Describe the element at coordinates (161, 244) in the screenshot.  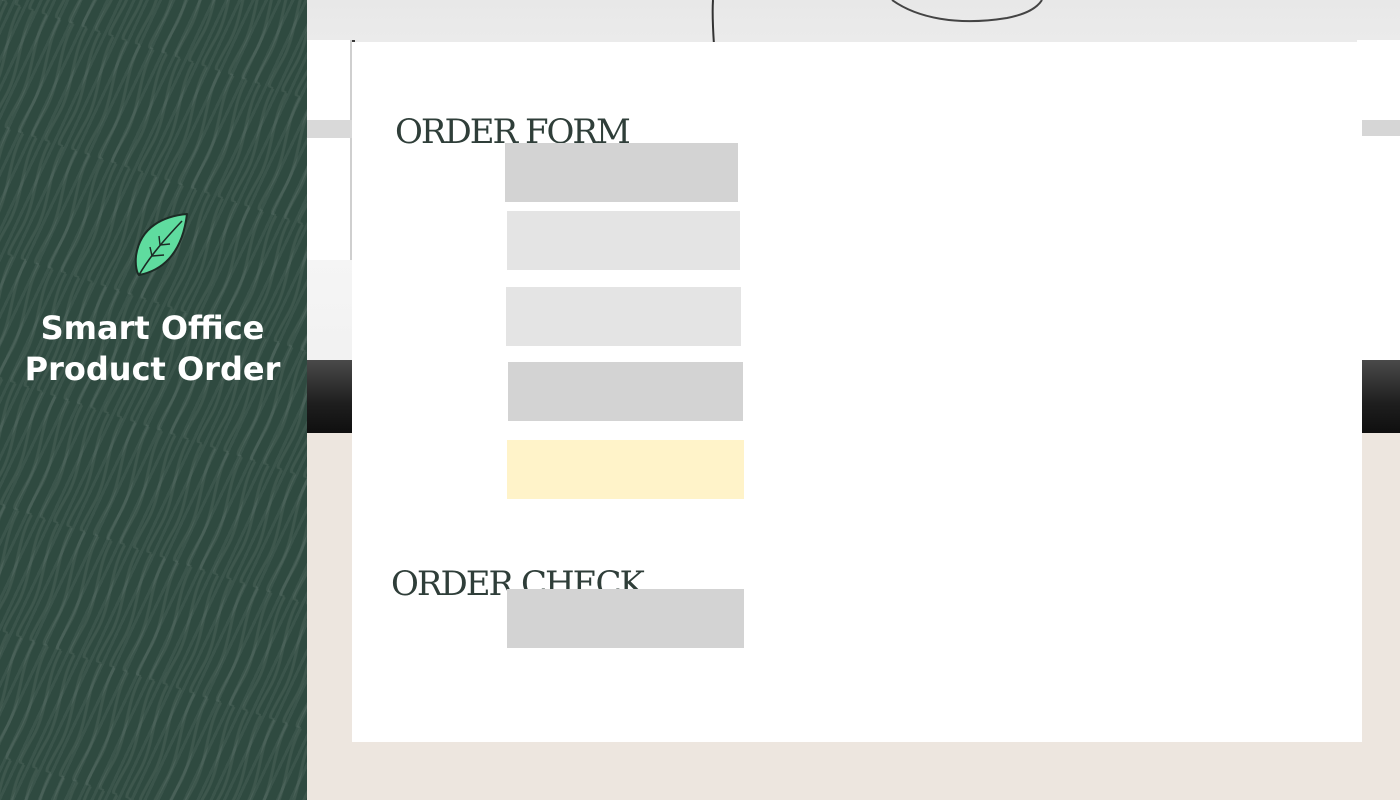
I see `leaf-icon` at that location.